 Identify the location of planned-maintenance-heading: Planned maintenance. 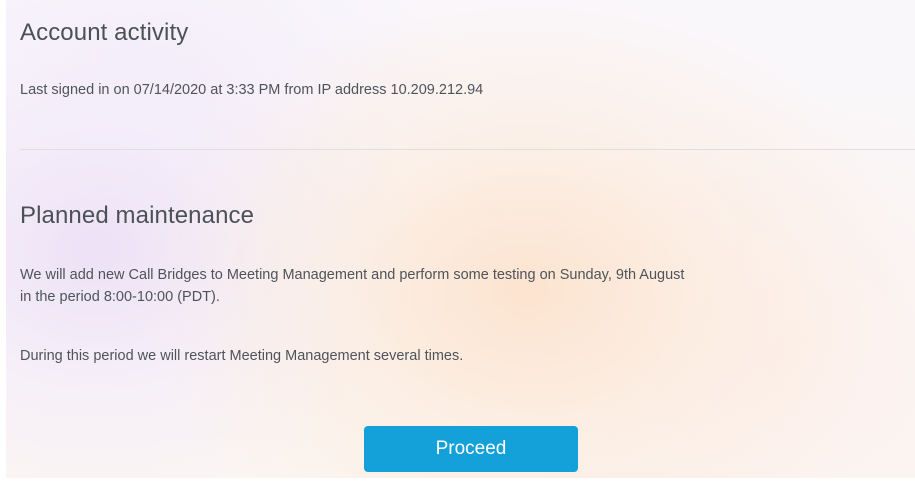
(137, 215).